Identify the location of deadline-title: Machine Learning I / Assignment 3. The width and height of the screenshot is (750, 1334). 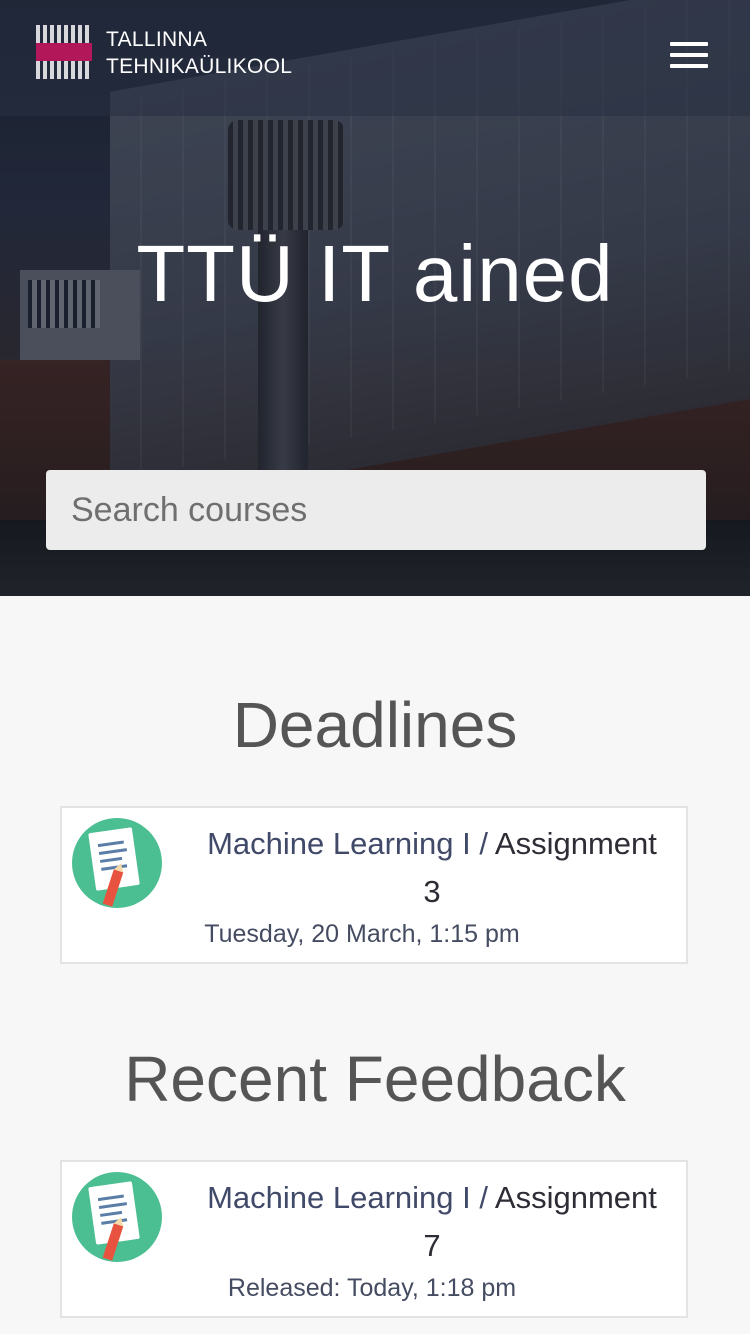
(432, 868).